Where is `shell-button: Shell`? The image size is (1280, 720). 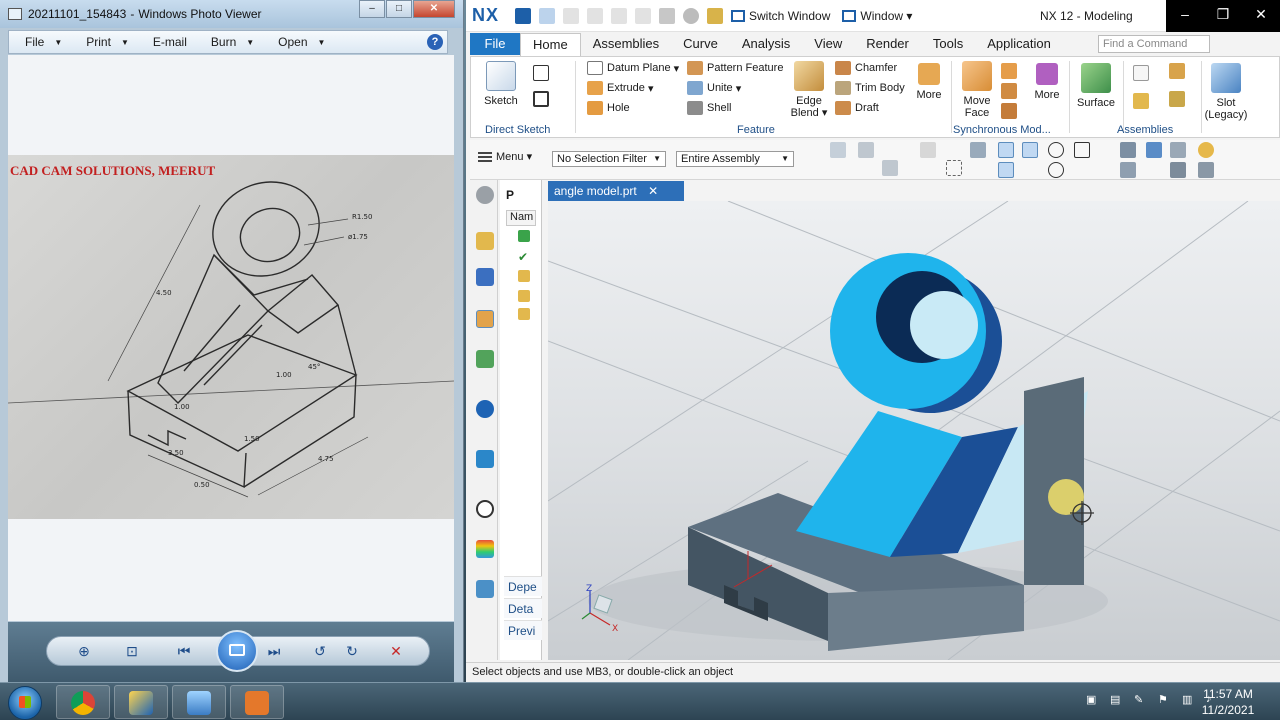 shell-button: Shell is located at coordinates (709, 108).